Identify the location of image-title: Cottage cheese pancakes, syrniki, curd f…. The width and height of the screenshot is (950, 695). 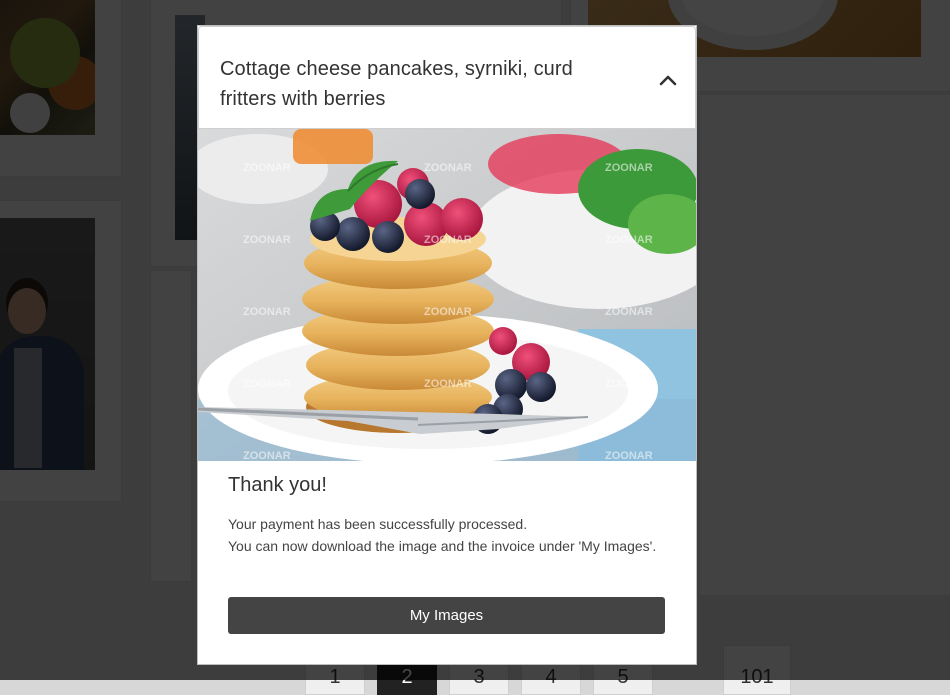
(396, 84).